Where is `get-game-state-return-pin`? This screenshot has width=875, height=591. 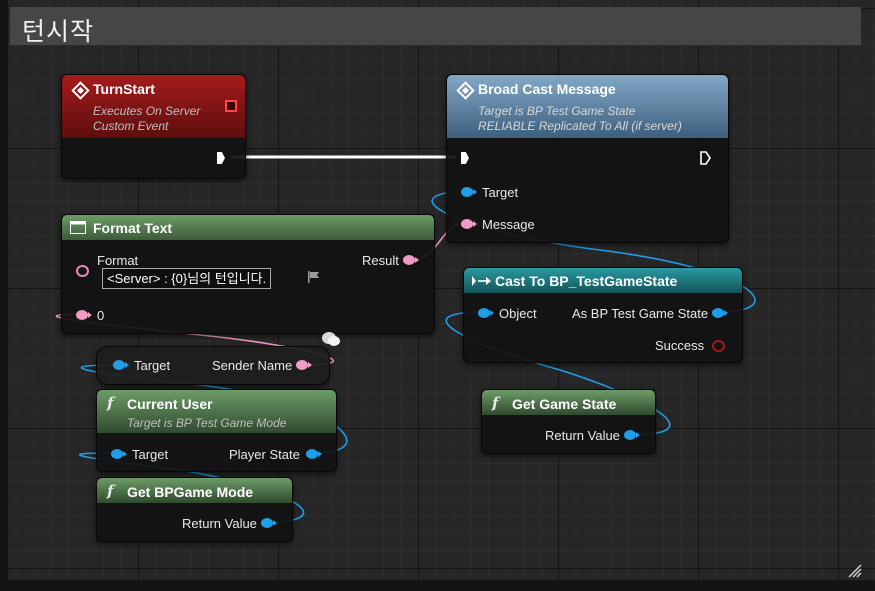
get-game-state-return-pin is located at coordinates (632, 435).